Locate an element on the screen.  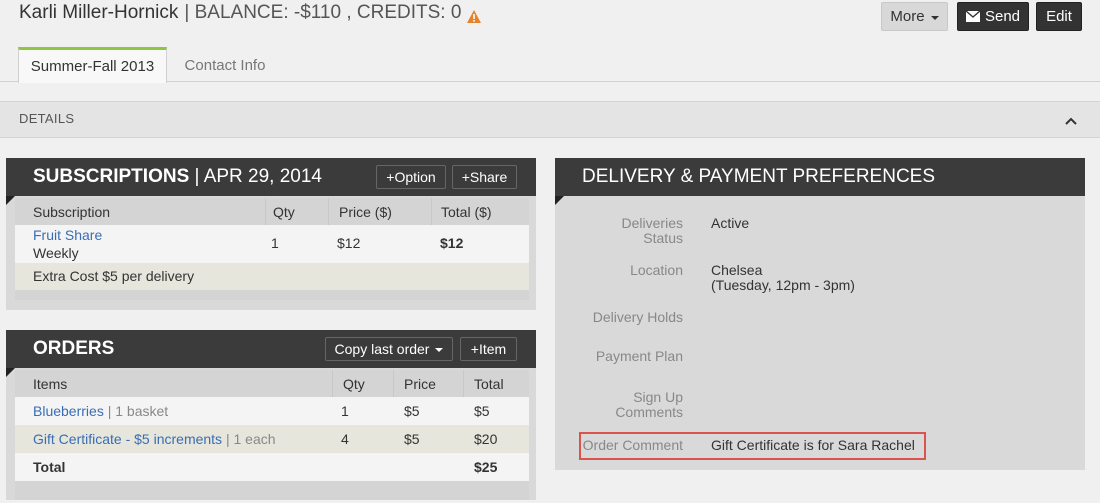
order-qty: 4 is located at coordinates (345, 439).